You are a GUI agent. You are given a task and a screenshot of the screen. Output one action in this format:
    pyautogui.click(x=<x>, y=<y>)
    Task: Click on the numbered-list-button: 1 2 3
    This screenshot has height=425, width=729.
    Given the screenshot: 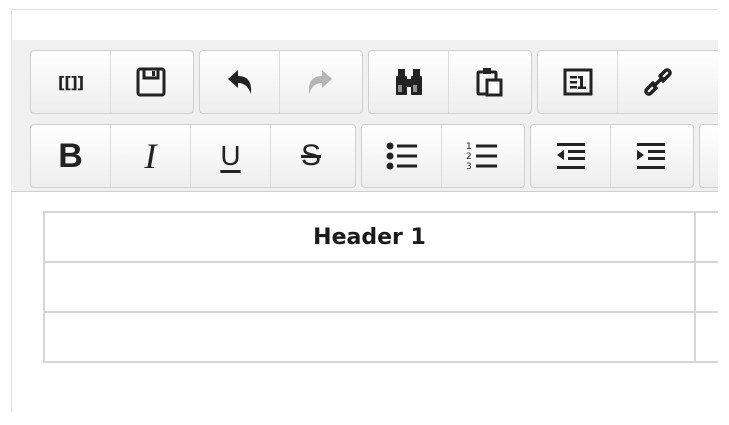 What is the action you would take?
    pyautogui.click(x=482, y=156)
    